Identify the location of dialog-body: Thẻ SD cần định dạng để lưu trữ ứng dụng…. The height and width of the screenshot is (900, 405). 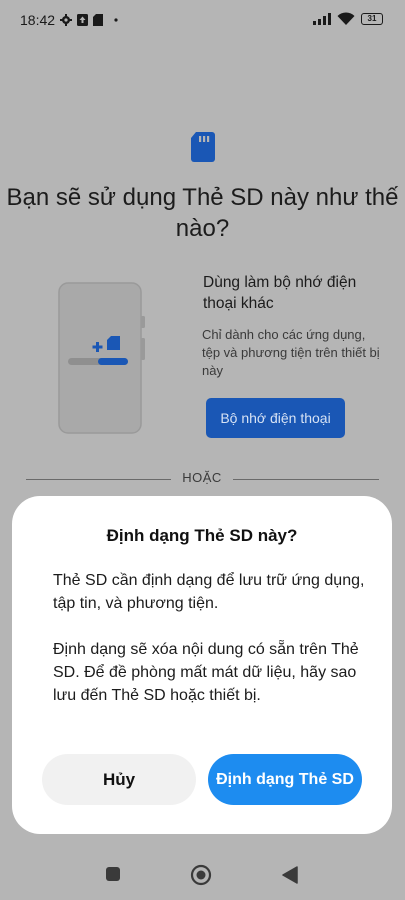
(213, 638).